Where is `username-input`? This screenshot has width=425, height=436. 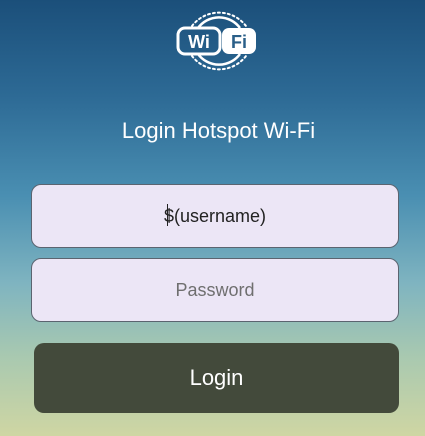 username-input is located at coordinates (215, 216).